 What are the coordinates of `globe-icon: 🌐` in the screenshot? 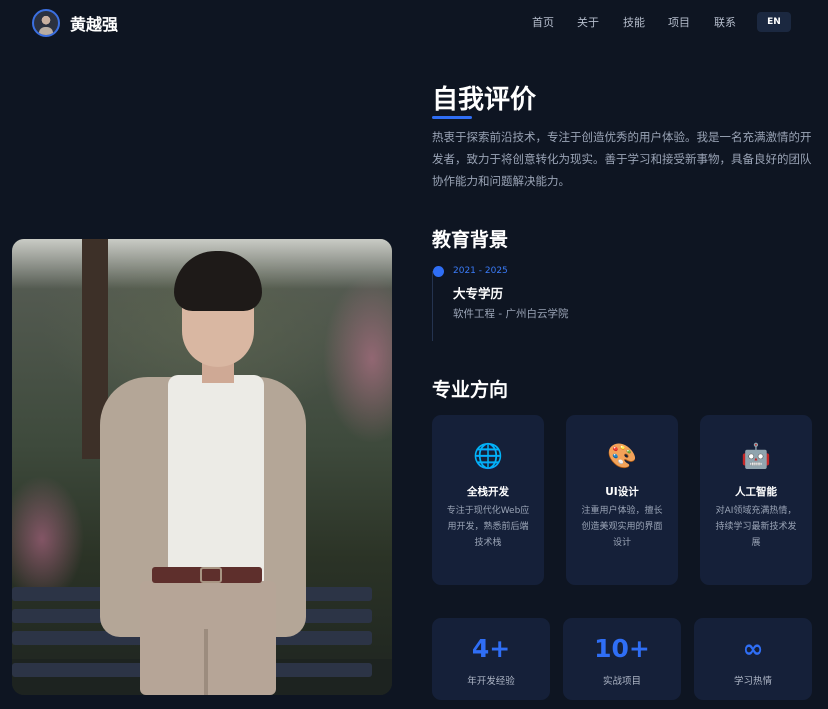 It's located at (488, 456).